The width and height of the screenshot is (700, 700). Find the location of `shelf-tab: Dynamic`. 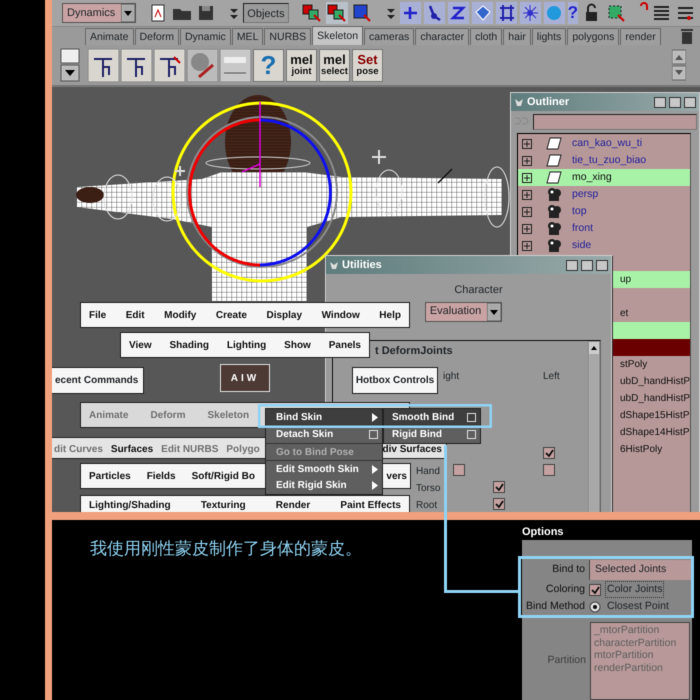

shelf-tab: Dynamic is located at coordinates (205, 36).